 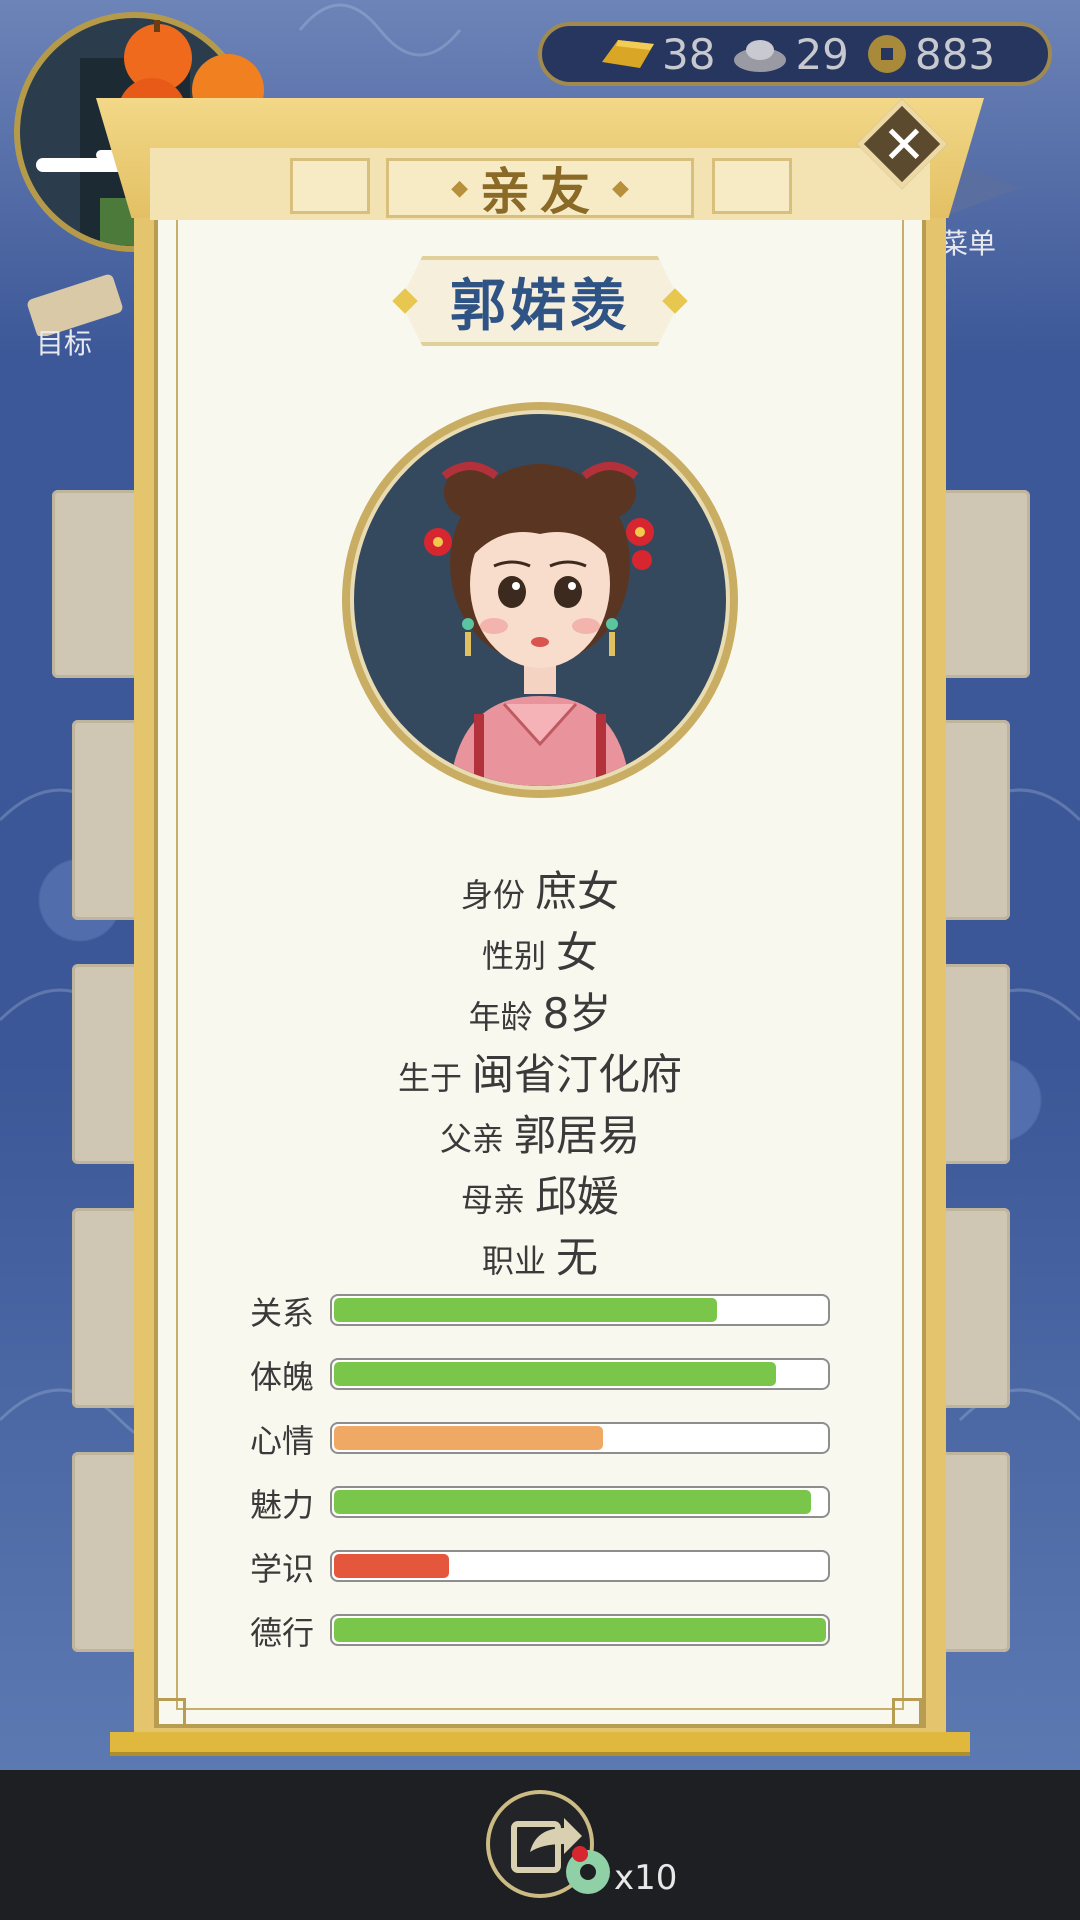 What do you see at coordinates (689, 54) in the screenshot?
I see `gold-value: 38` at bounding box center [689, 54].